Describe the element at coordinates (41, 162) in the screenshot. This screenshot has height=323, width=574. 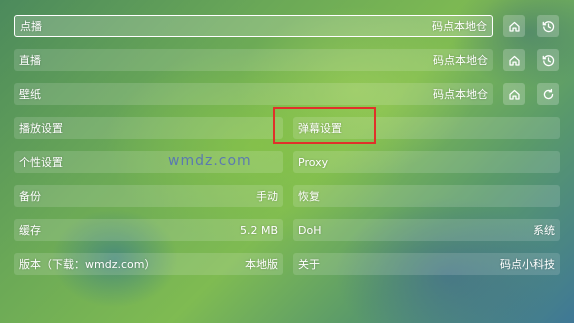
I see `personal-settings-label: 个性设置` at that location.